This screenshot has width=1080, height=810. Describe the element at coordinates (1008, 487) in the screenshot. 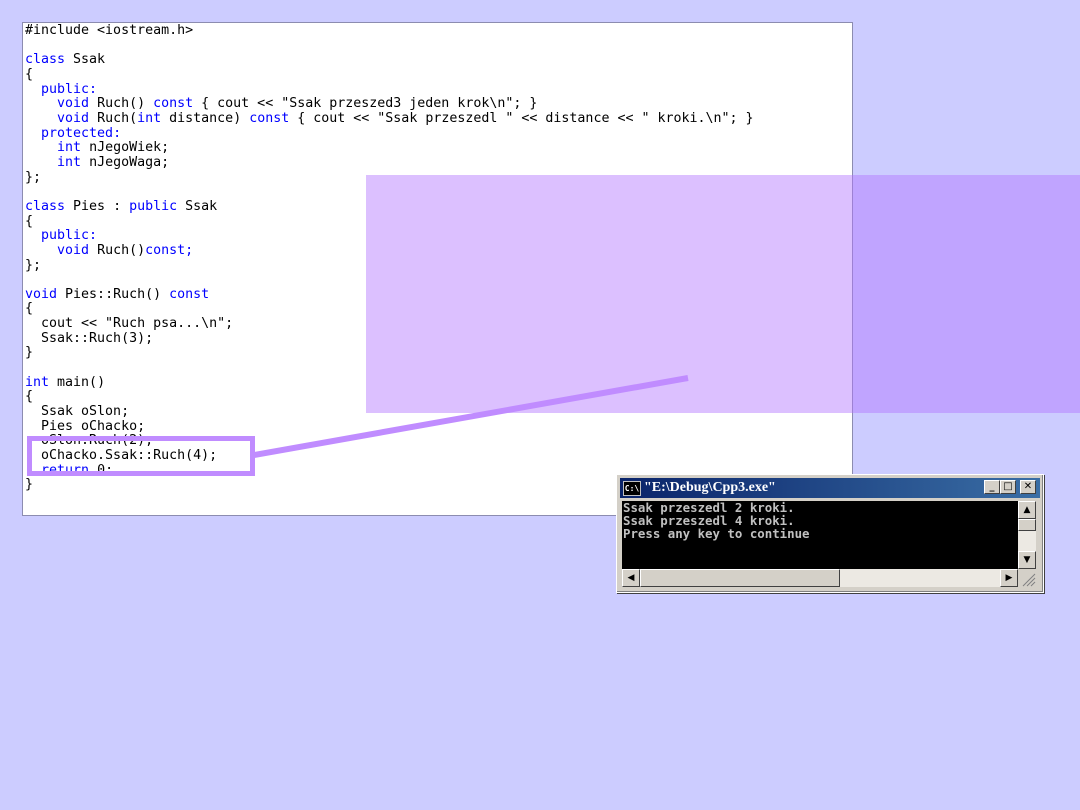

I see `maximize-button: □` at that location.